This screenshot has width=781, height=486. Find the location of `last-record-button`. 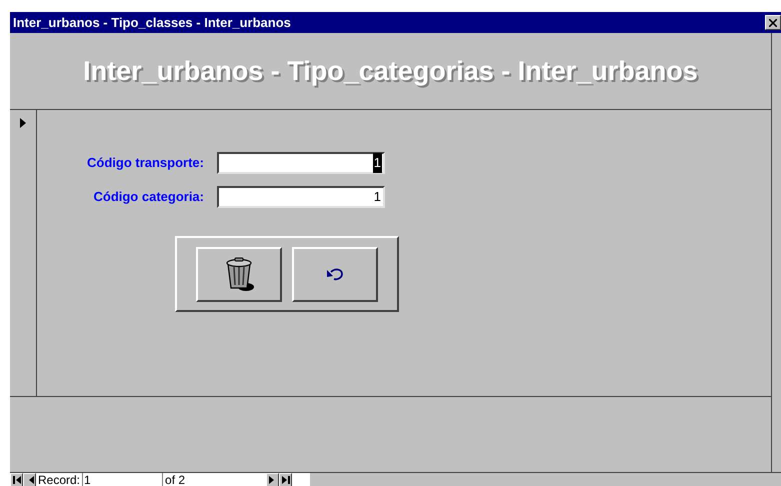

last-record-button is located at coordinates (285, 479).